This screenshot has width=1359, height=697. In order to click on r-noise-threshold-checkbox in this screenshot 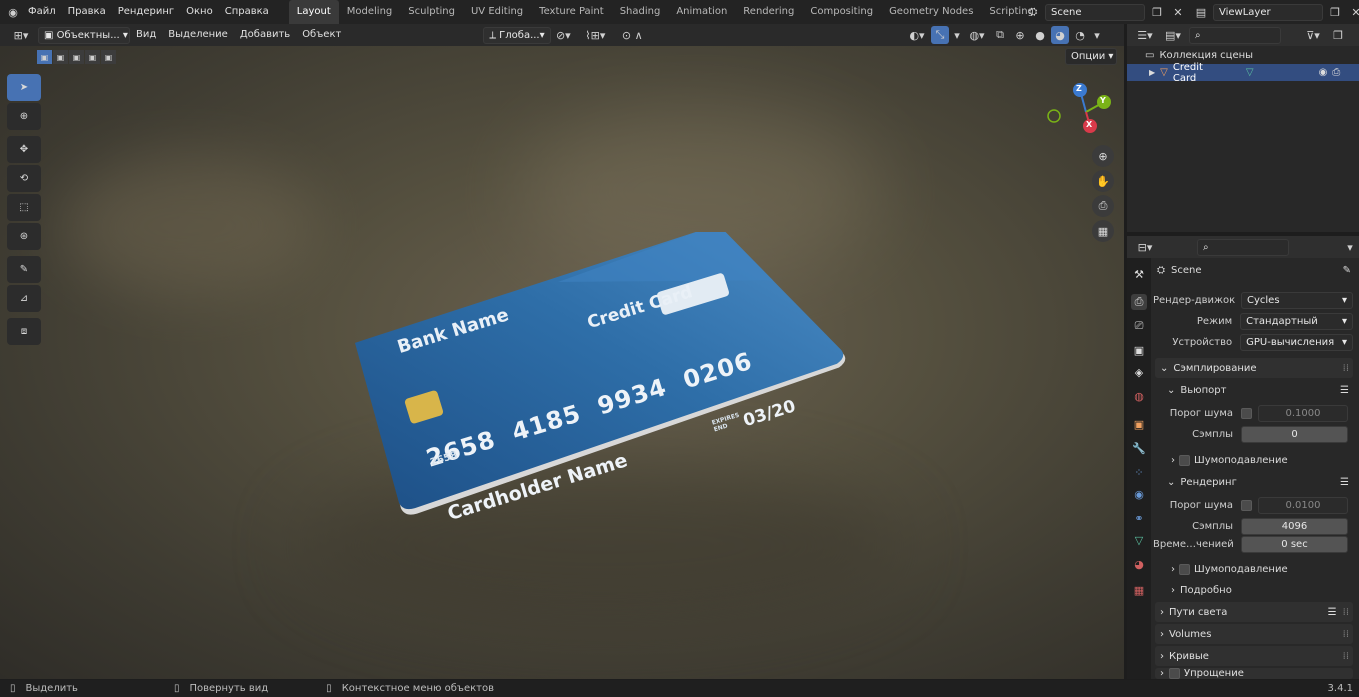, I will do `click(1246, 505)`.